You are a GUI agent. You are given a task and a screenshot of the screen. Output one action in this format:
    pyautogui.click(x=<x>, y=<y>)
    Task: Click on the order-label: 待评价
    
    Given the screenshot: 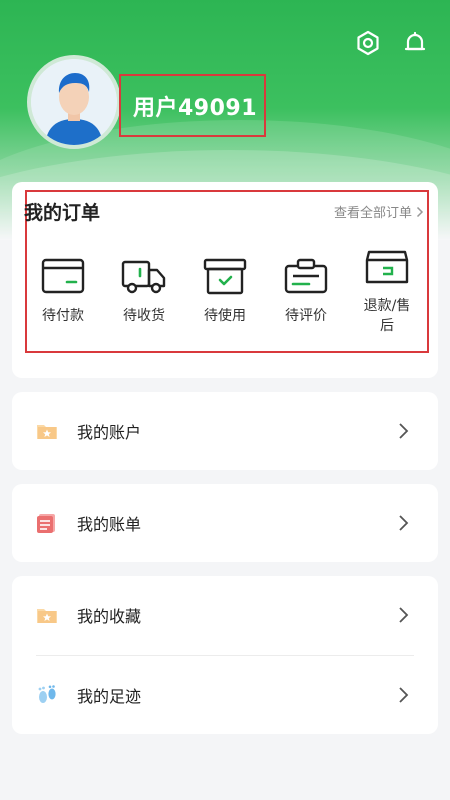 What is the action you would take?
    pyautogui.click(x=306, y=316)
    